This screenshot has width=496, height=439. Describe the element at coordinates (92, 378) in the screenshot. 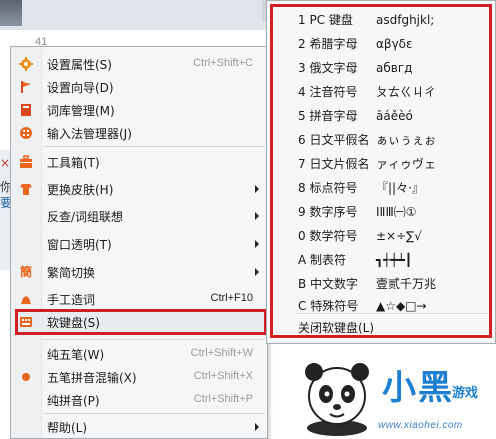

I see `menu-item-label: 五笔拼音混输(X)` at that location.